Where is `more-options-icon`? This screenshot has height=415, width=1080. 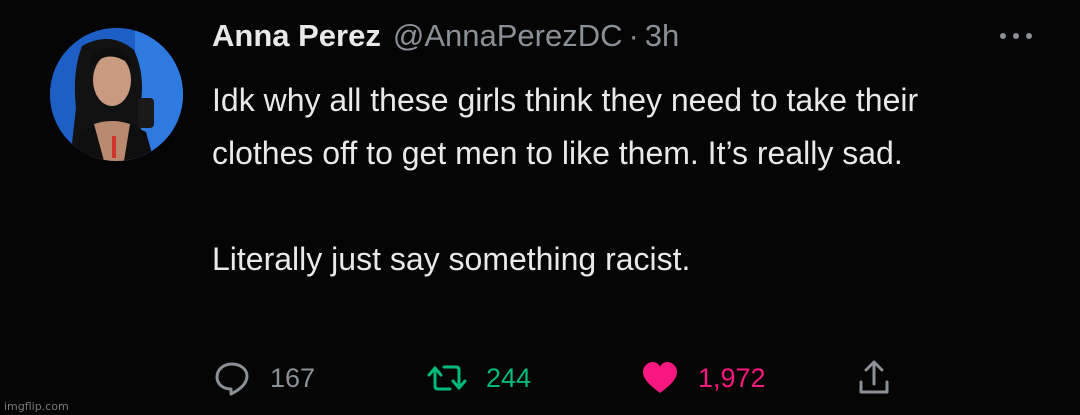 more-options-icon is located at coordinates (1016, 36).